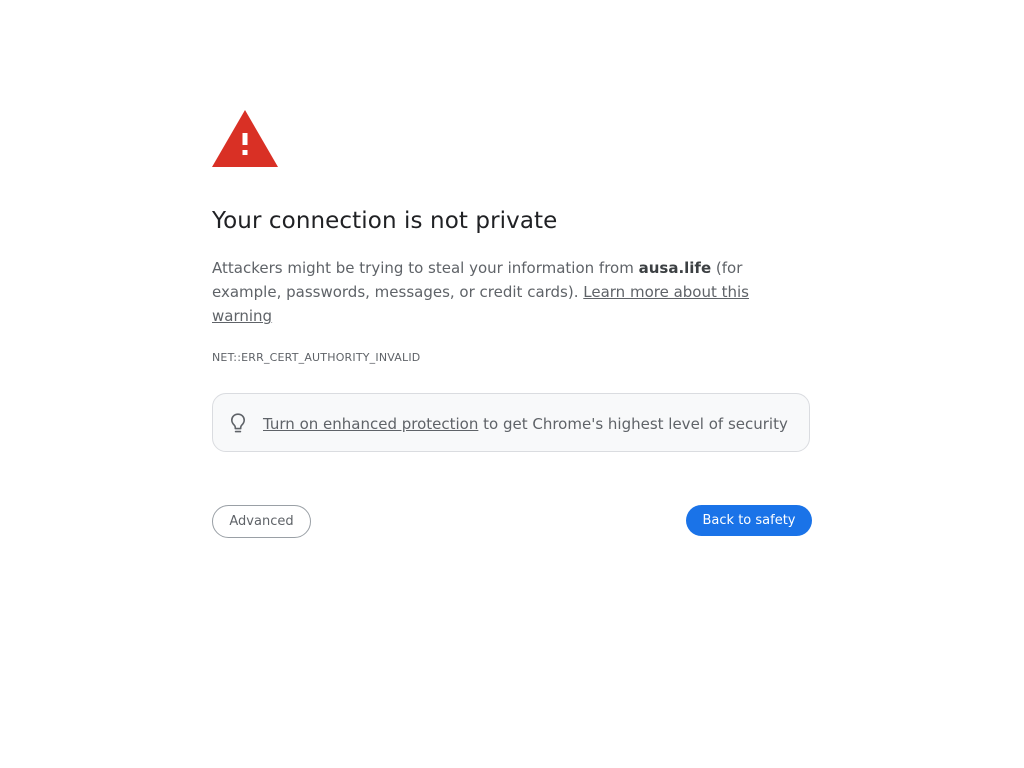 The image size is (1024, 768). Describe the element at coordinates (261, 521) in the screenshot. I see `advanced-button: Advanced` at that location.